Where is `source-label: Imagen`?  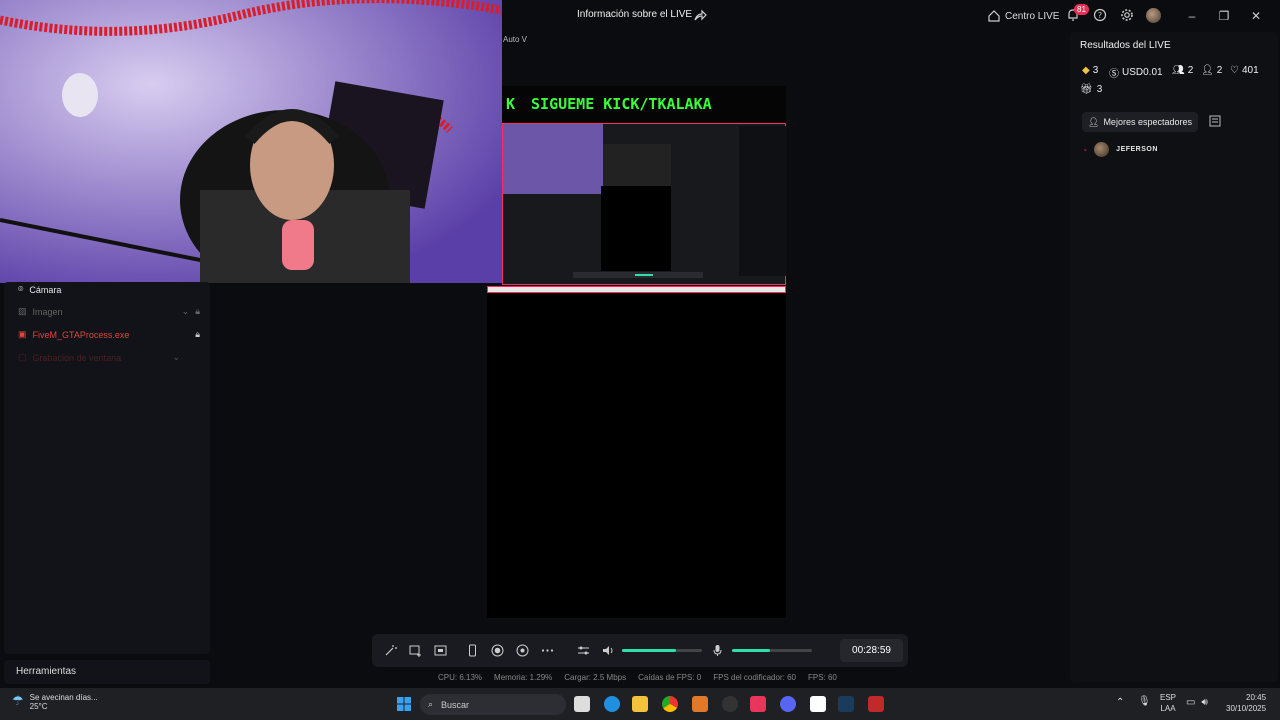 source-label: Imagen is located at coordinates (47, 311).